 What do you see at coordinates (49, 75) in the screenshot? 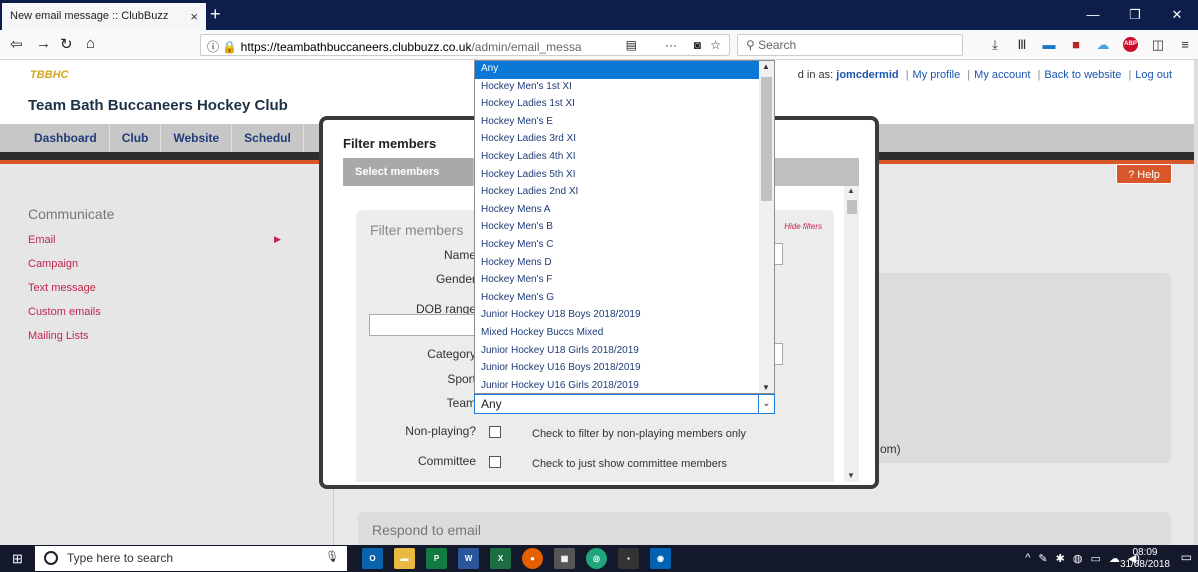
I see `club-logo: TBBHC` at bounding box center [49, 75].